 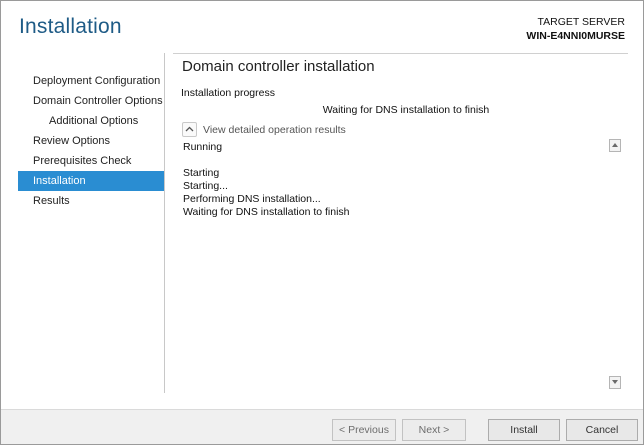 I want to click on scroll-down-arrow-icon, so click(x=615, y=382).